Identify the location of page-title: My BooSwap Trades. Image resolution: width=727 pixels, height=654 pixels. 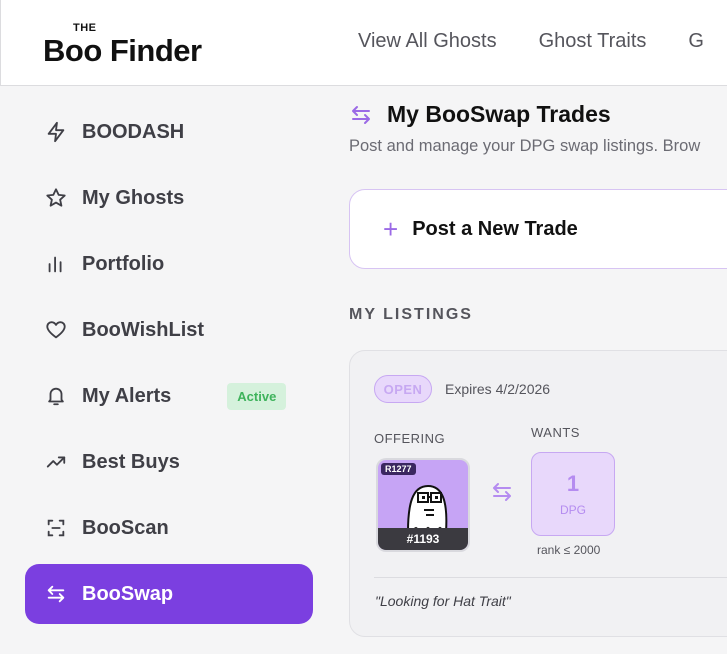
(480, 114).